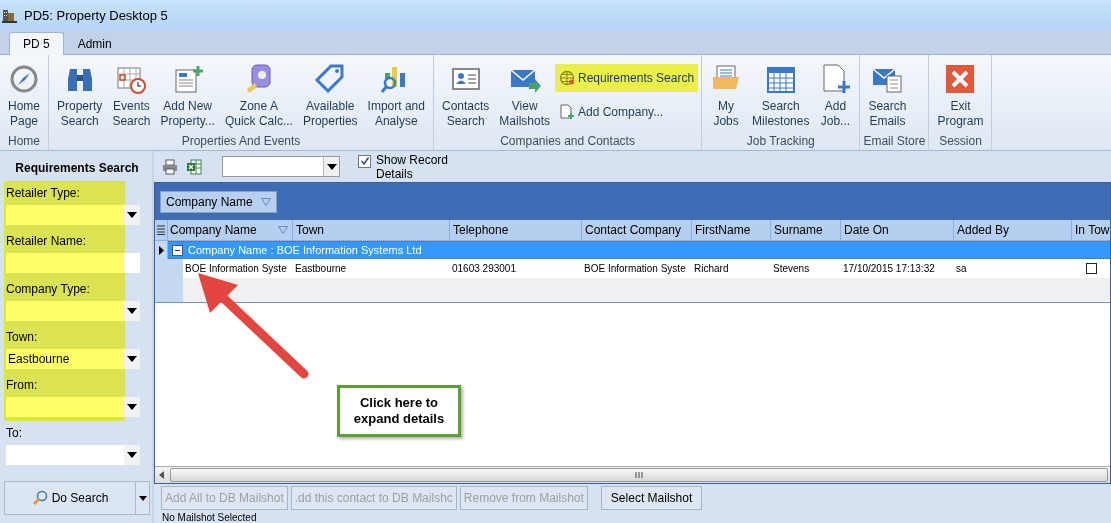 The width and height of the screenshot is (1111, 523). I want to click on table-cell-text: 01603 293001, so click(484, 269).